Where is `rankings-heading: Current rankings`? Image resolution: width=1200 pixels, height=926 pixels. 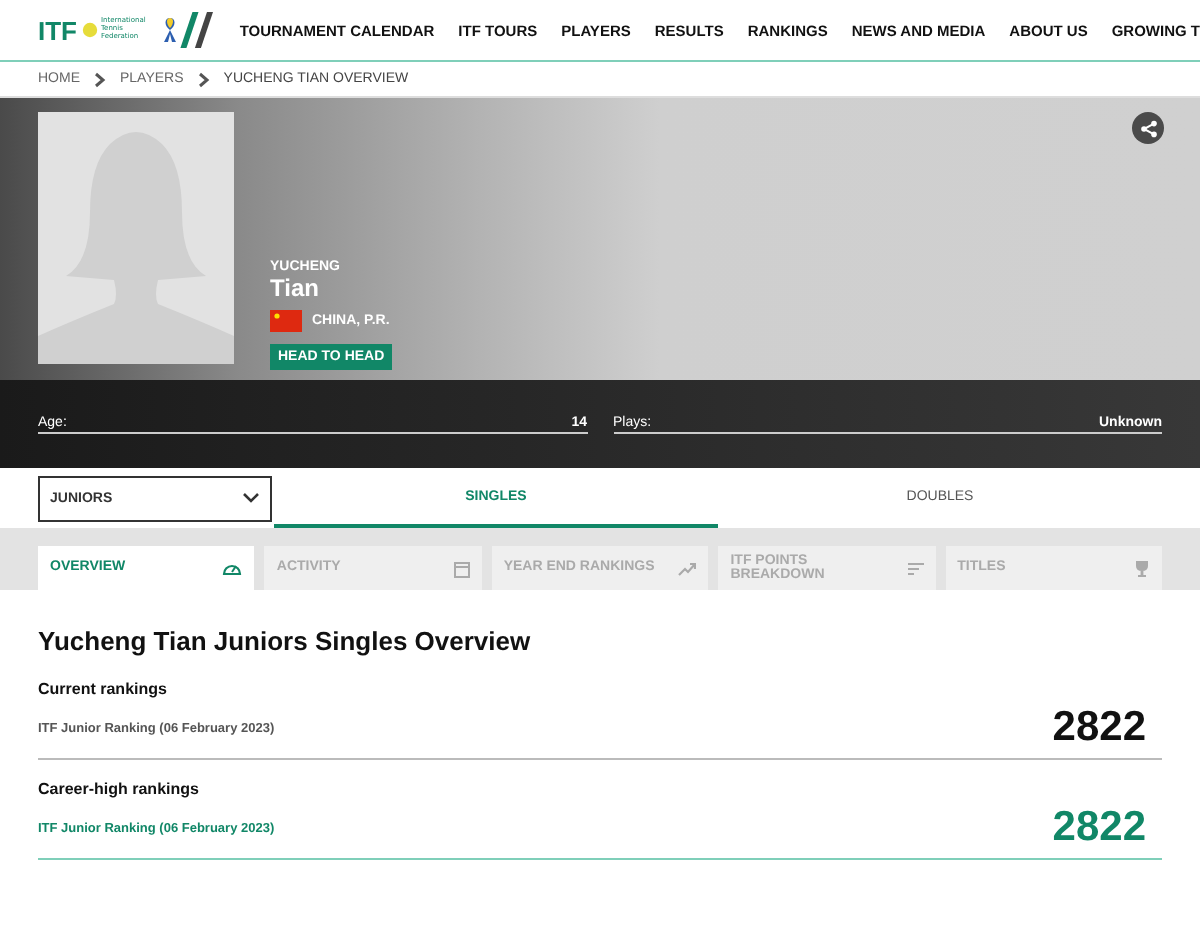
rankings-heading: Current rankings is located at coordinates (103, 689).